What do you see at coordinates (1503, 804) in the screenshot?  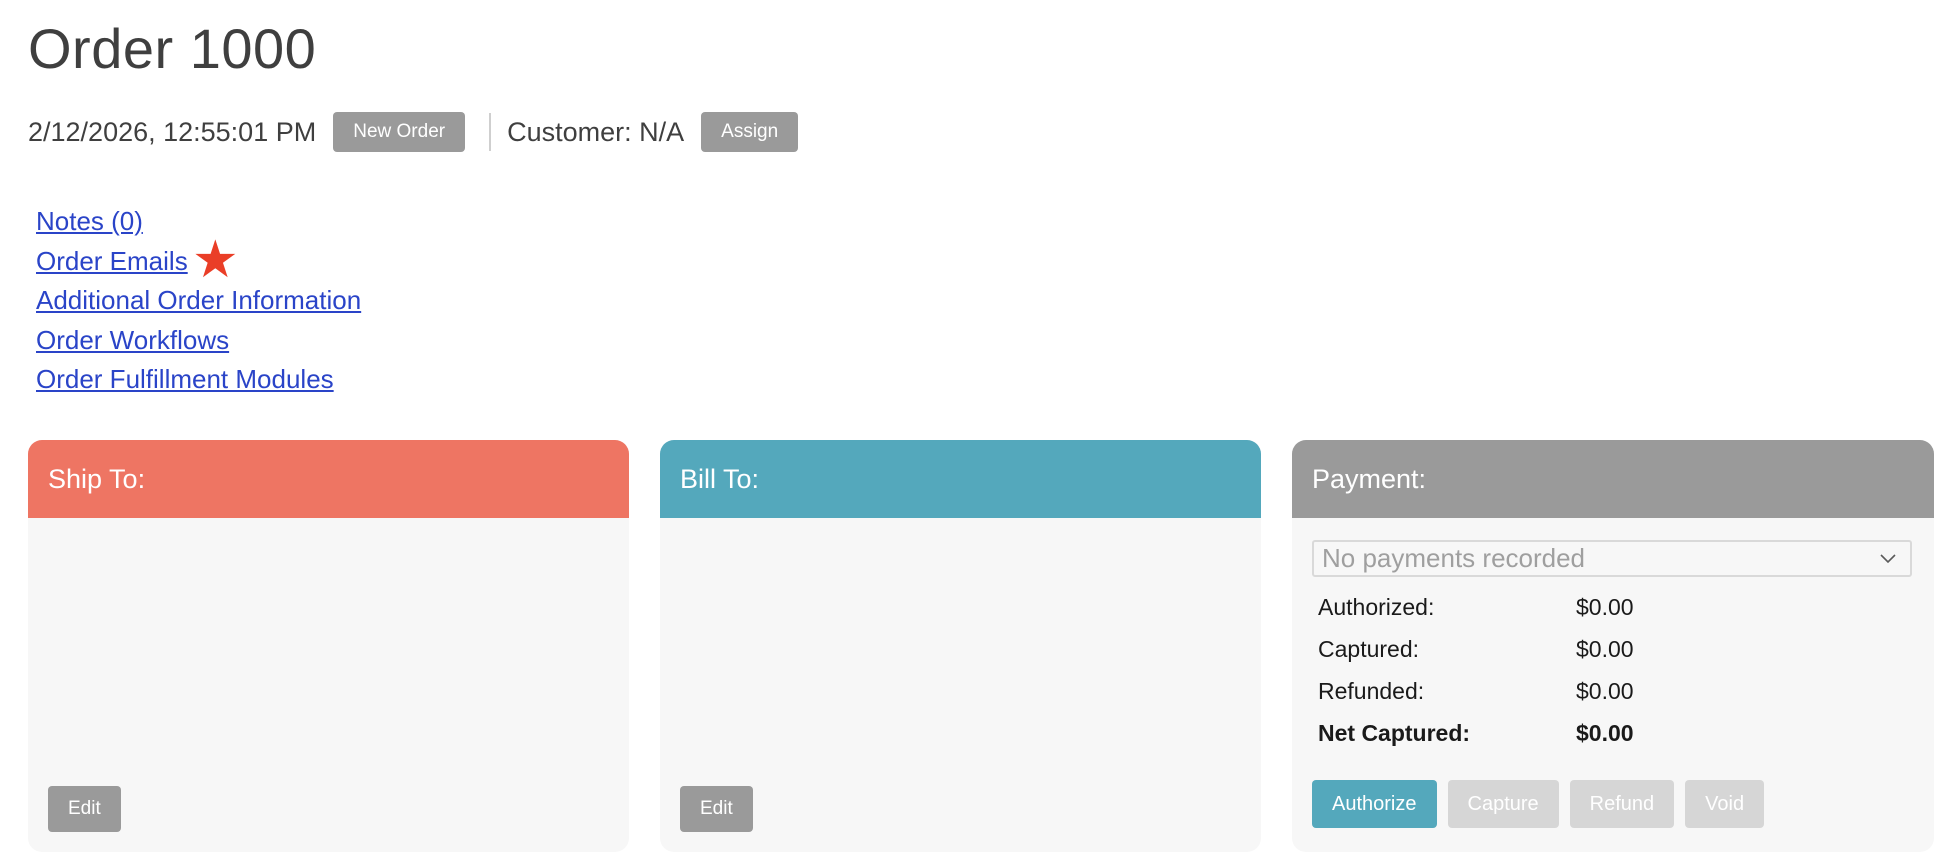 I see `capture-button: Capture` at bounding box center [1503, 804].